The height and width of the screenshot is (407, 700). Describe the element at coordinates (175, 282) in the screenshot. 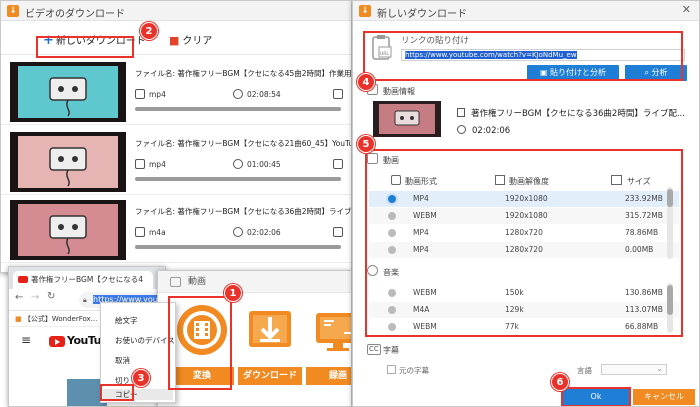

I see `video-tab-icon` at that location.